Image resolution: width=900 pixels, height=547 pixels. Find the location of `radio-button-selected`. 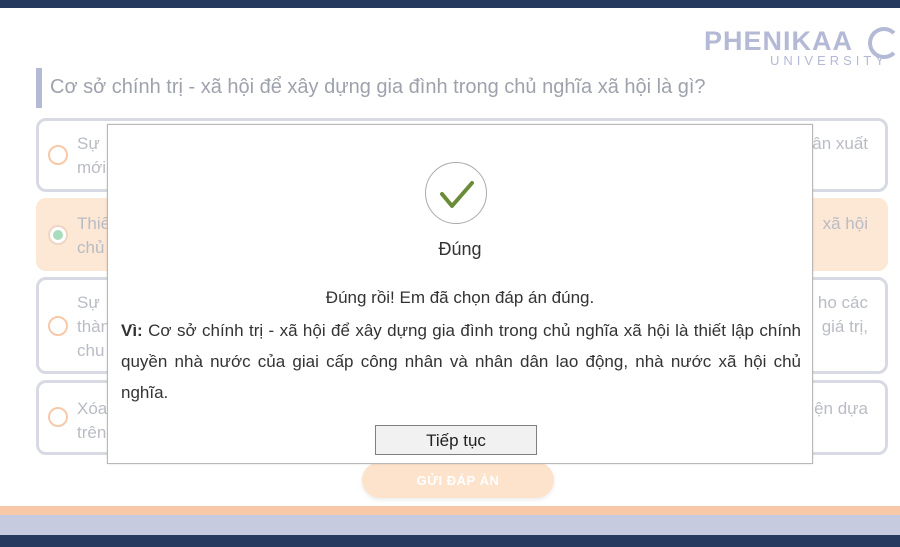

radio-button-selected is located at coordinates (58, 235).